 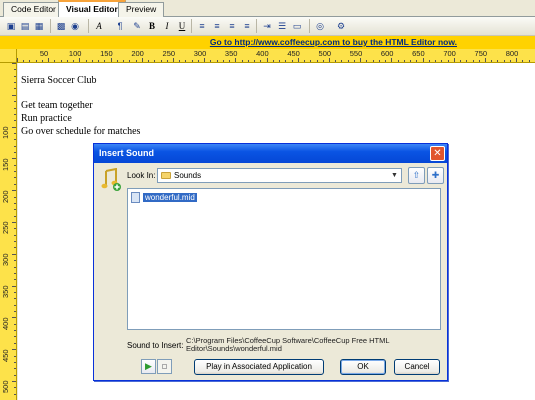 What do you see at coordinates (416, 175) in the screenshot?
I see `up-folder-button: ⇧` at bounding box center [416, 175].